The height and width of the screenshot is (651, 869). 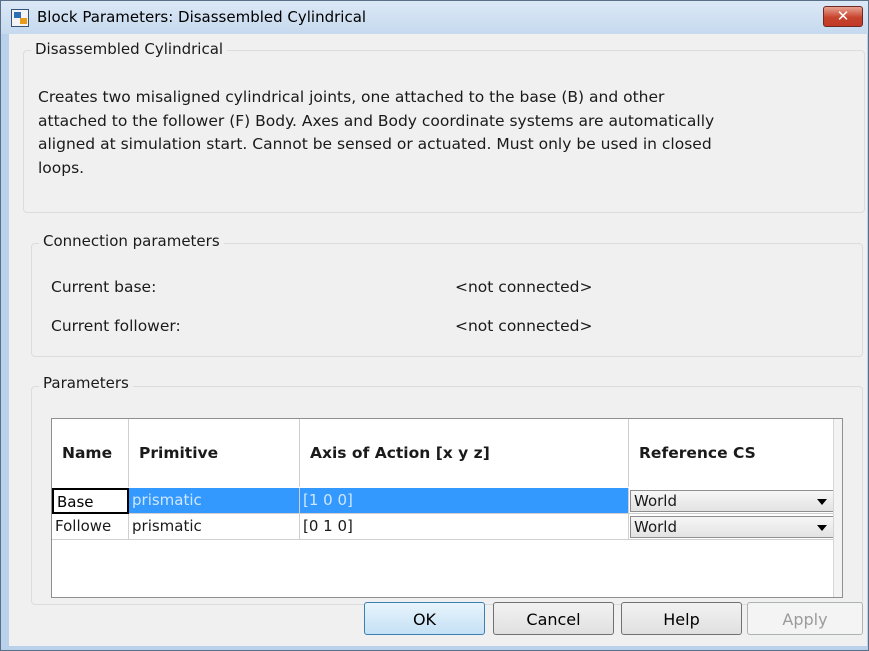 I want to click on axis-cell: [1 0 0], so click(x=464, y=501).